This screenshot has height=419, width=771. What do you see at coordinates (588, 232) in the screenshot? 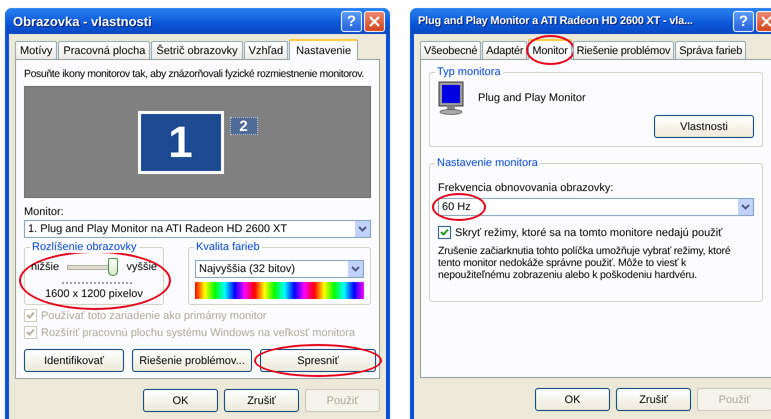
I see `checkbox-label: Skryť režimy, ktoré sa na tomto monitore nedajú použiť` at bounding box center [588, 232].